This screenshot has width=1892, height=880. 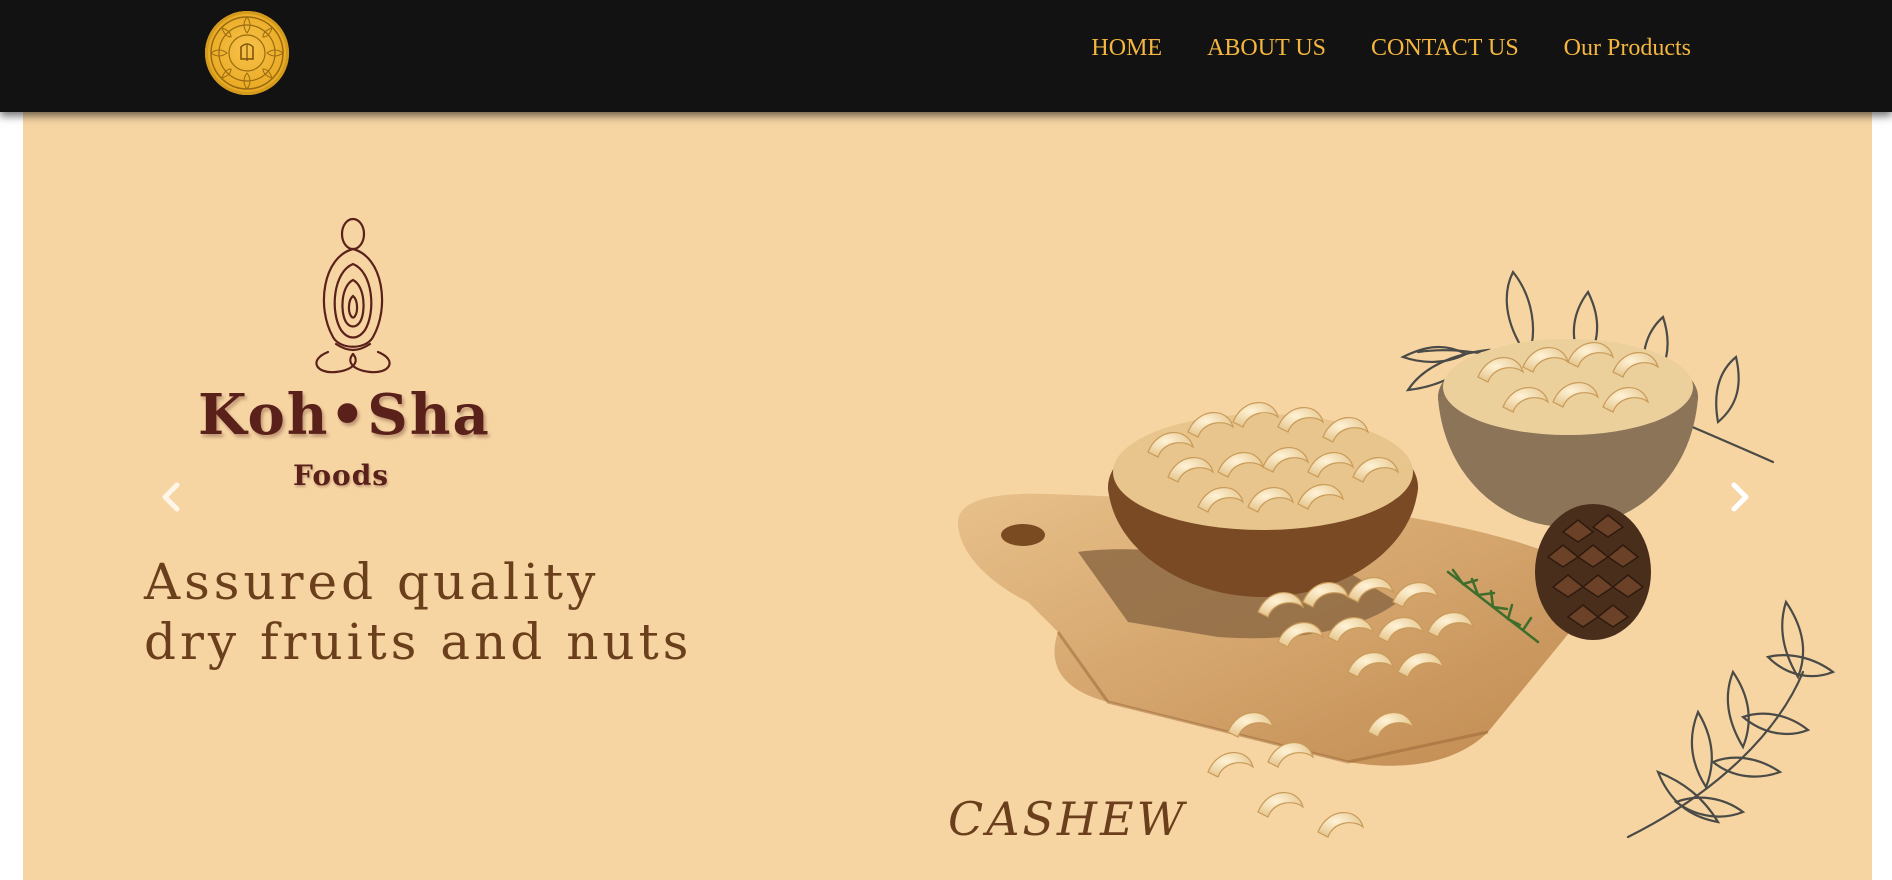 I want to click on tagline-line-2: dry fruits and nuts, so click(x=418, y=642).